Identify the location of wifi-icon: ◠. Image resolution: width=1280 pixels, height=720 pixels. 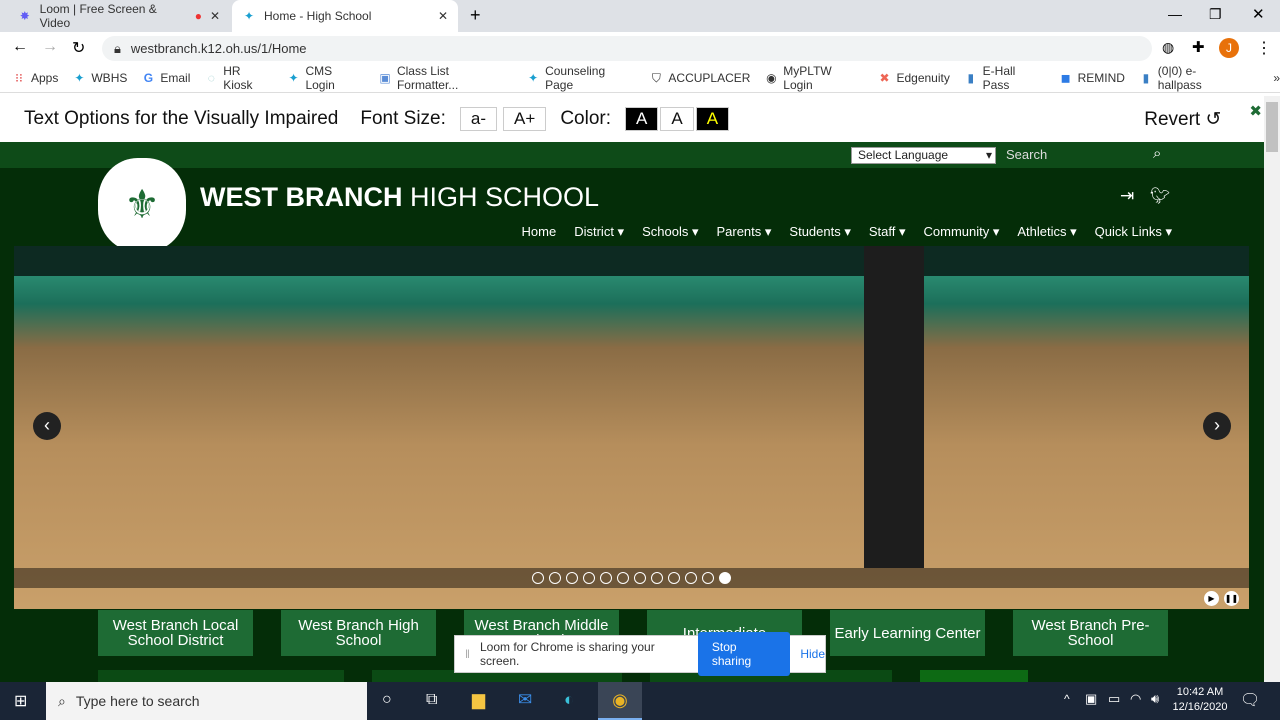
(1135, 699).